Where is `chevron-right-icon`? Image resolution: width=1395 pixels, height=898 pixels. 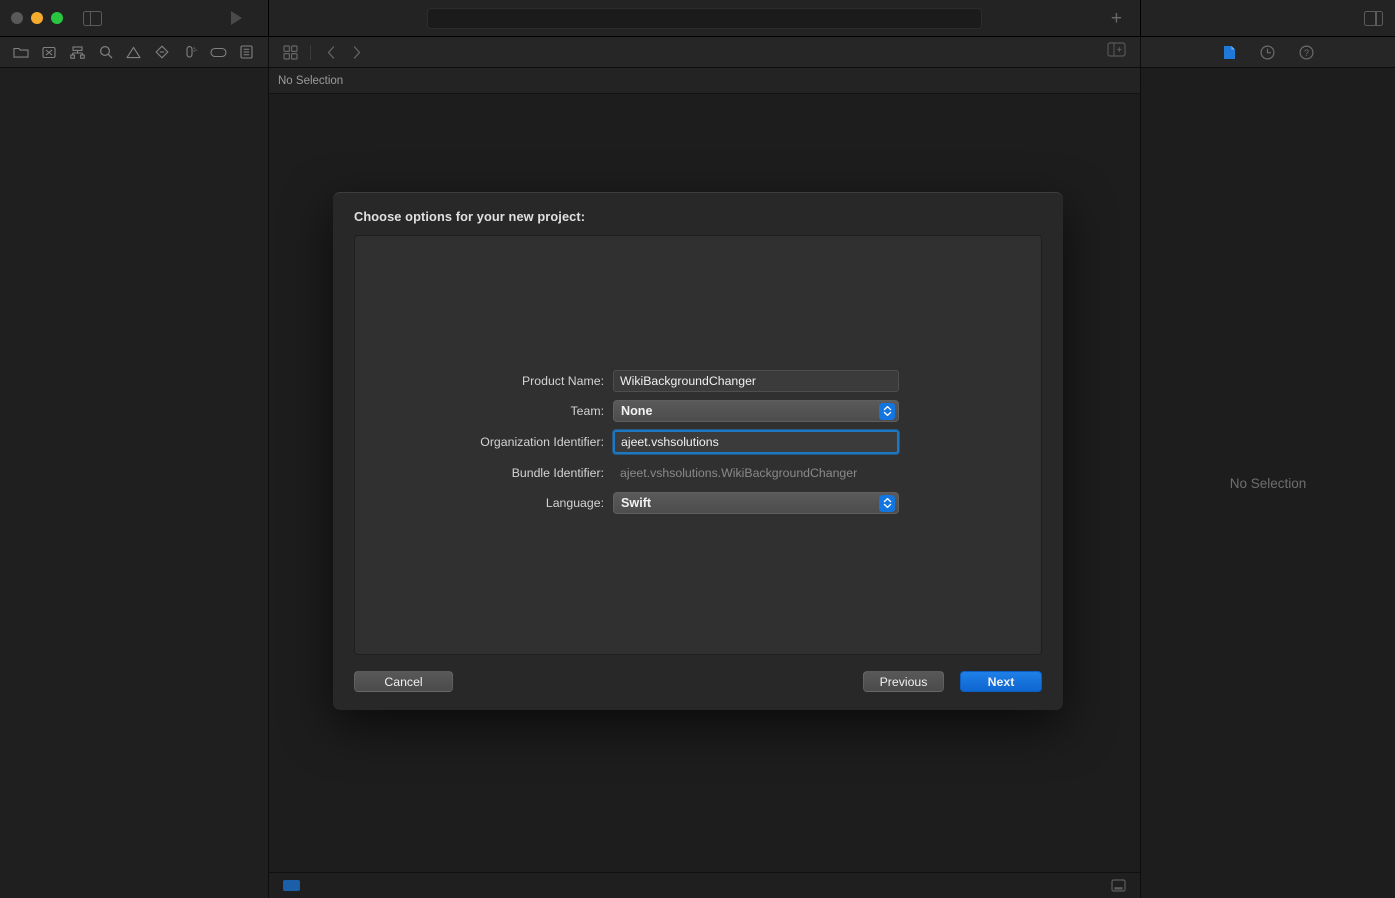 chevron-right-icon is located at coordinates (357, 52).